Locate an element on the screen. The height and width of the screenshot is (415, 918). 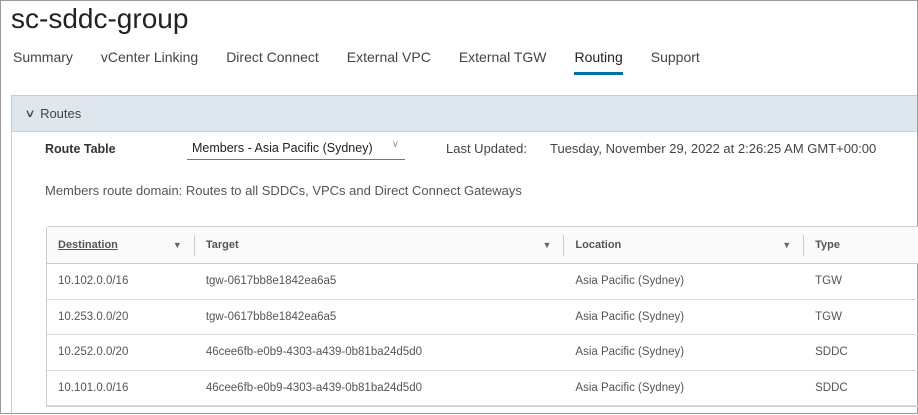
tab-external-vpc: External VPC is located at coordinates (389, 60).